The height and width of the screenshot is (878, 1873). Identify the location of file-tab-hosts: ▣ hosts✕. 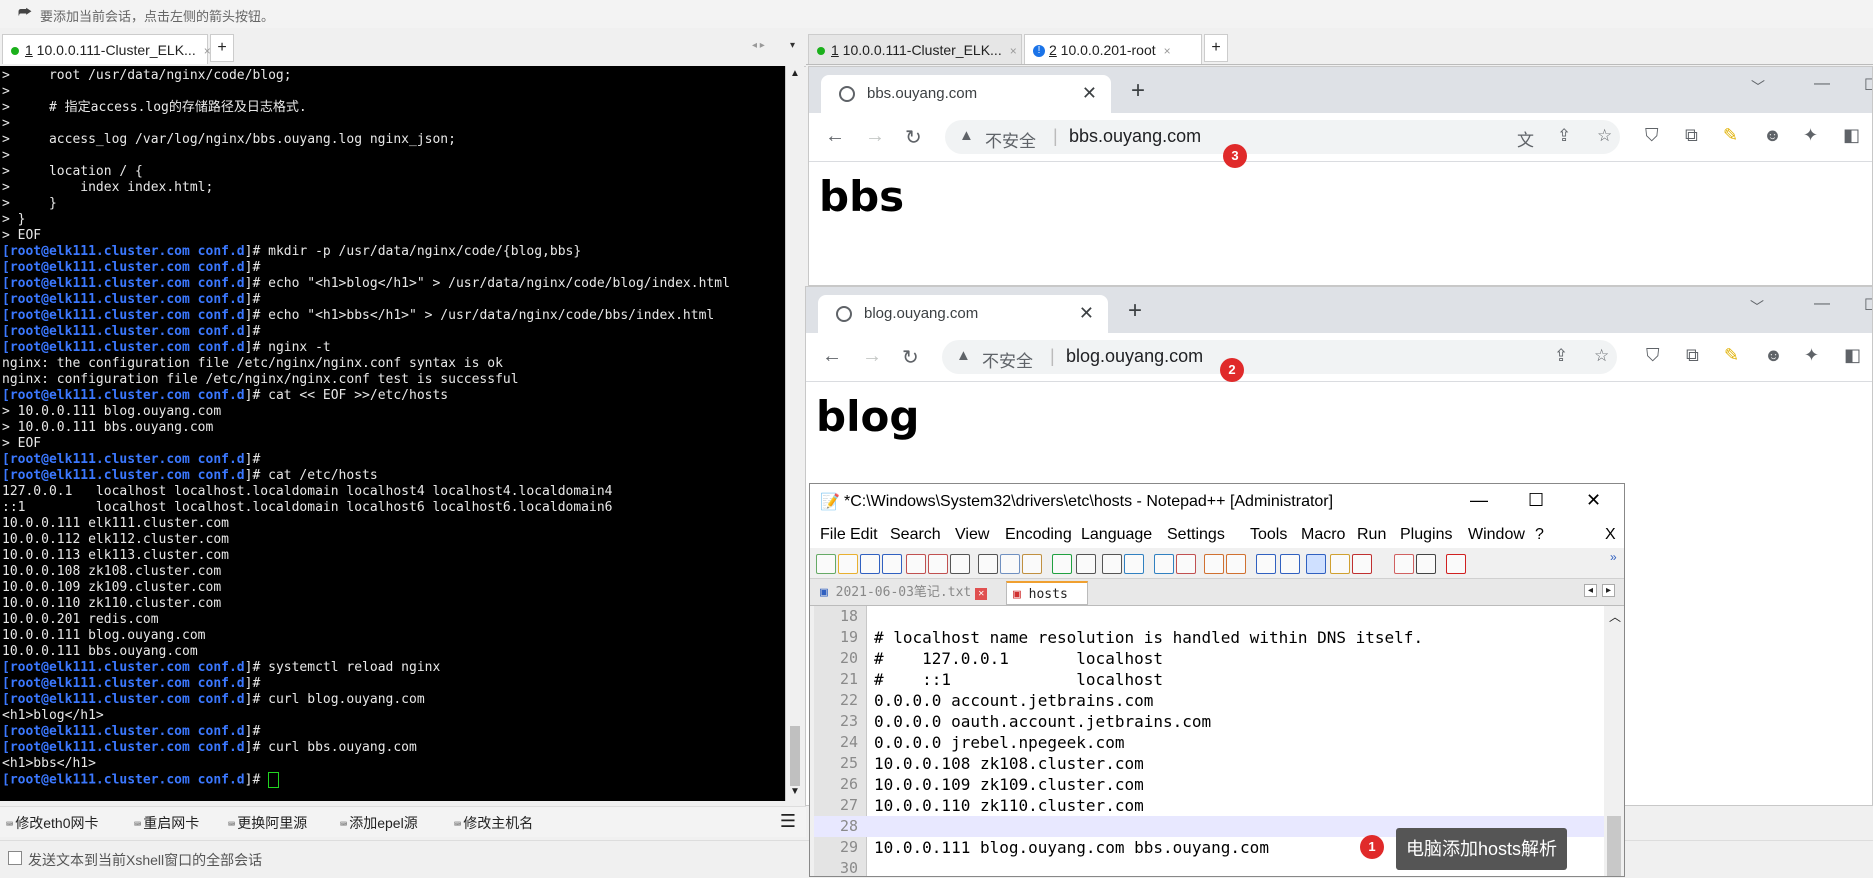
(1047, 603).